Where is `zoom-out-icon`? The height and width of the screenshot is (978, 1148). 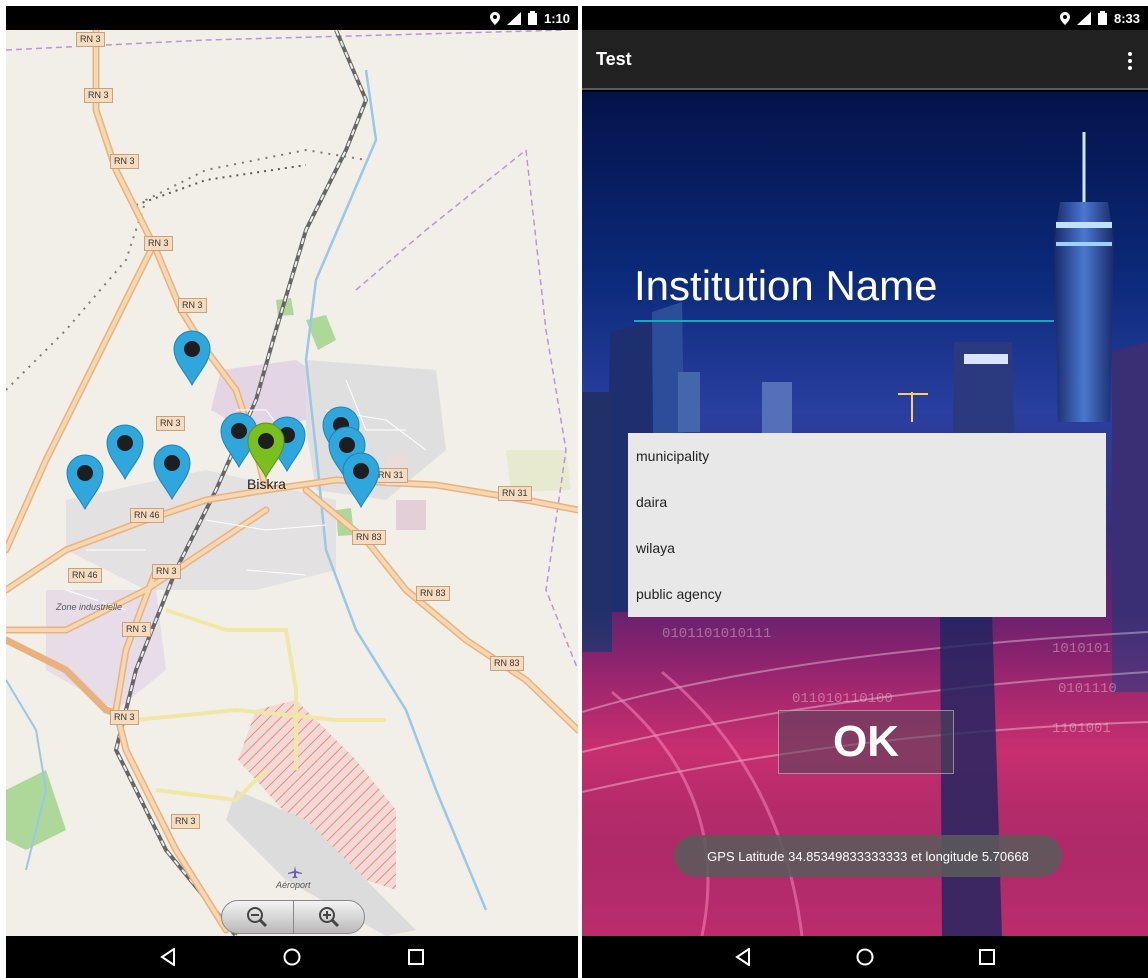
zoom-out-icon is located at coordinates (257, 917).